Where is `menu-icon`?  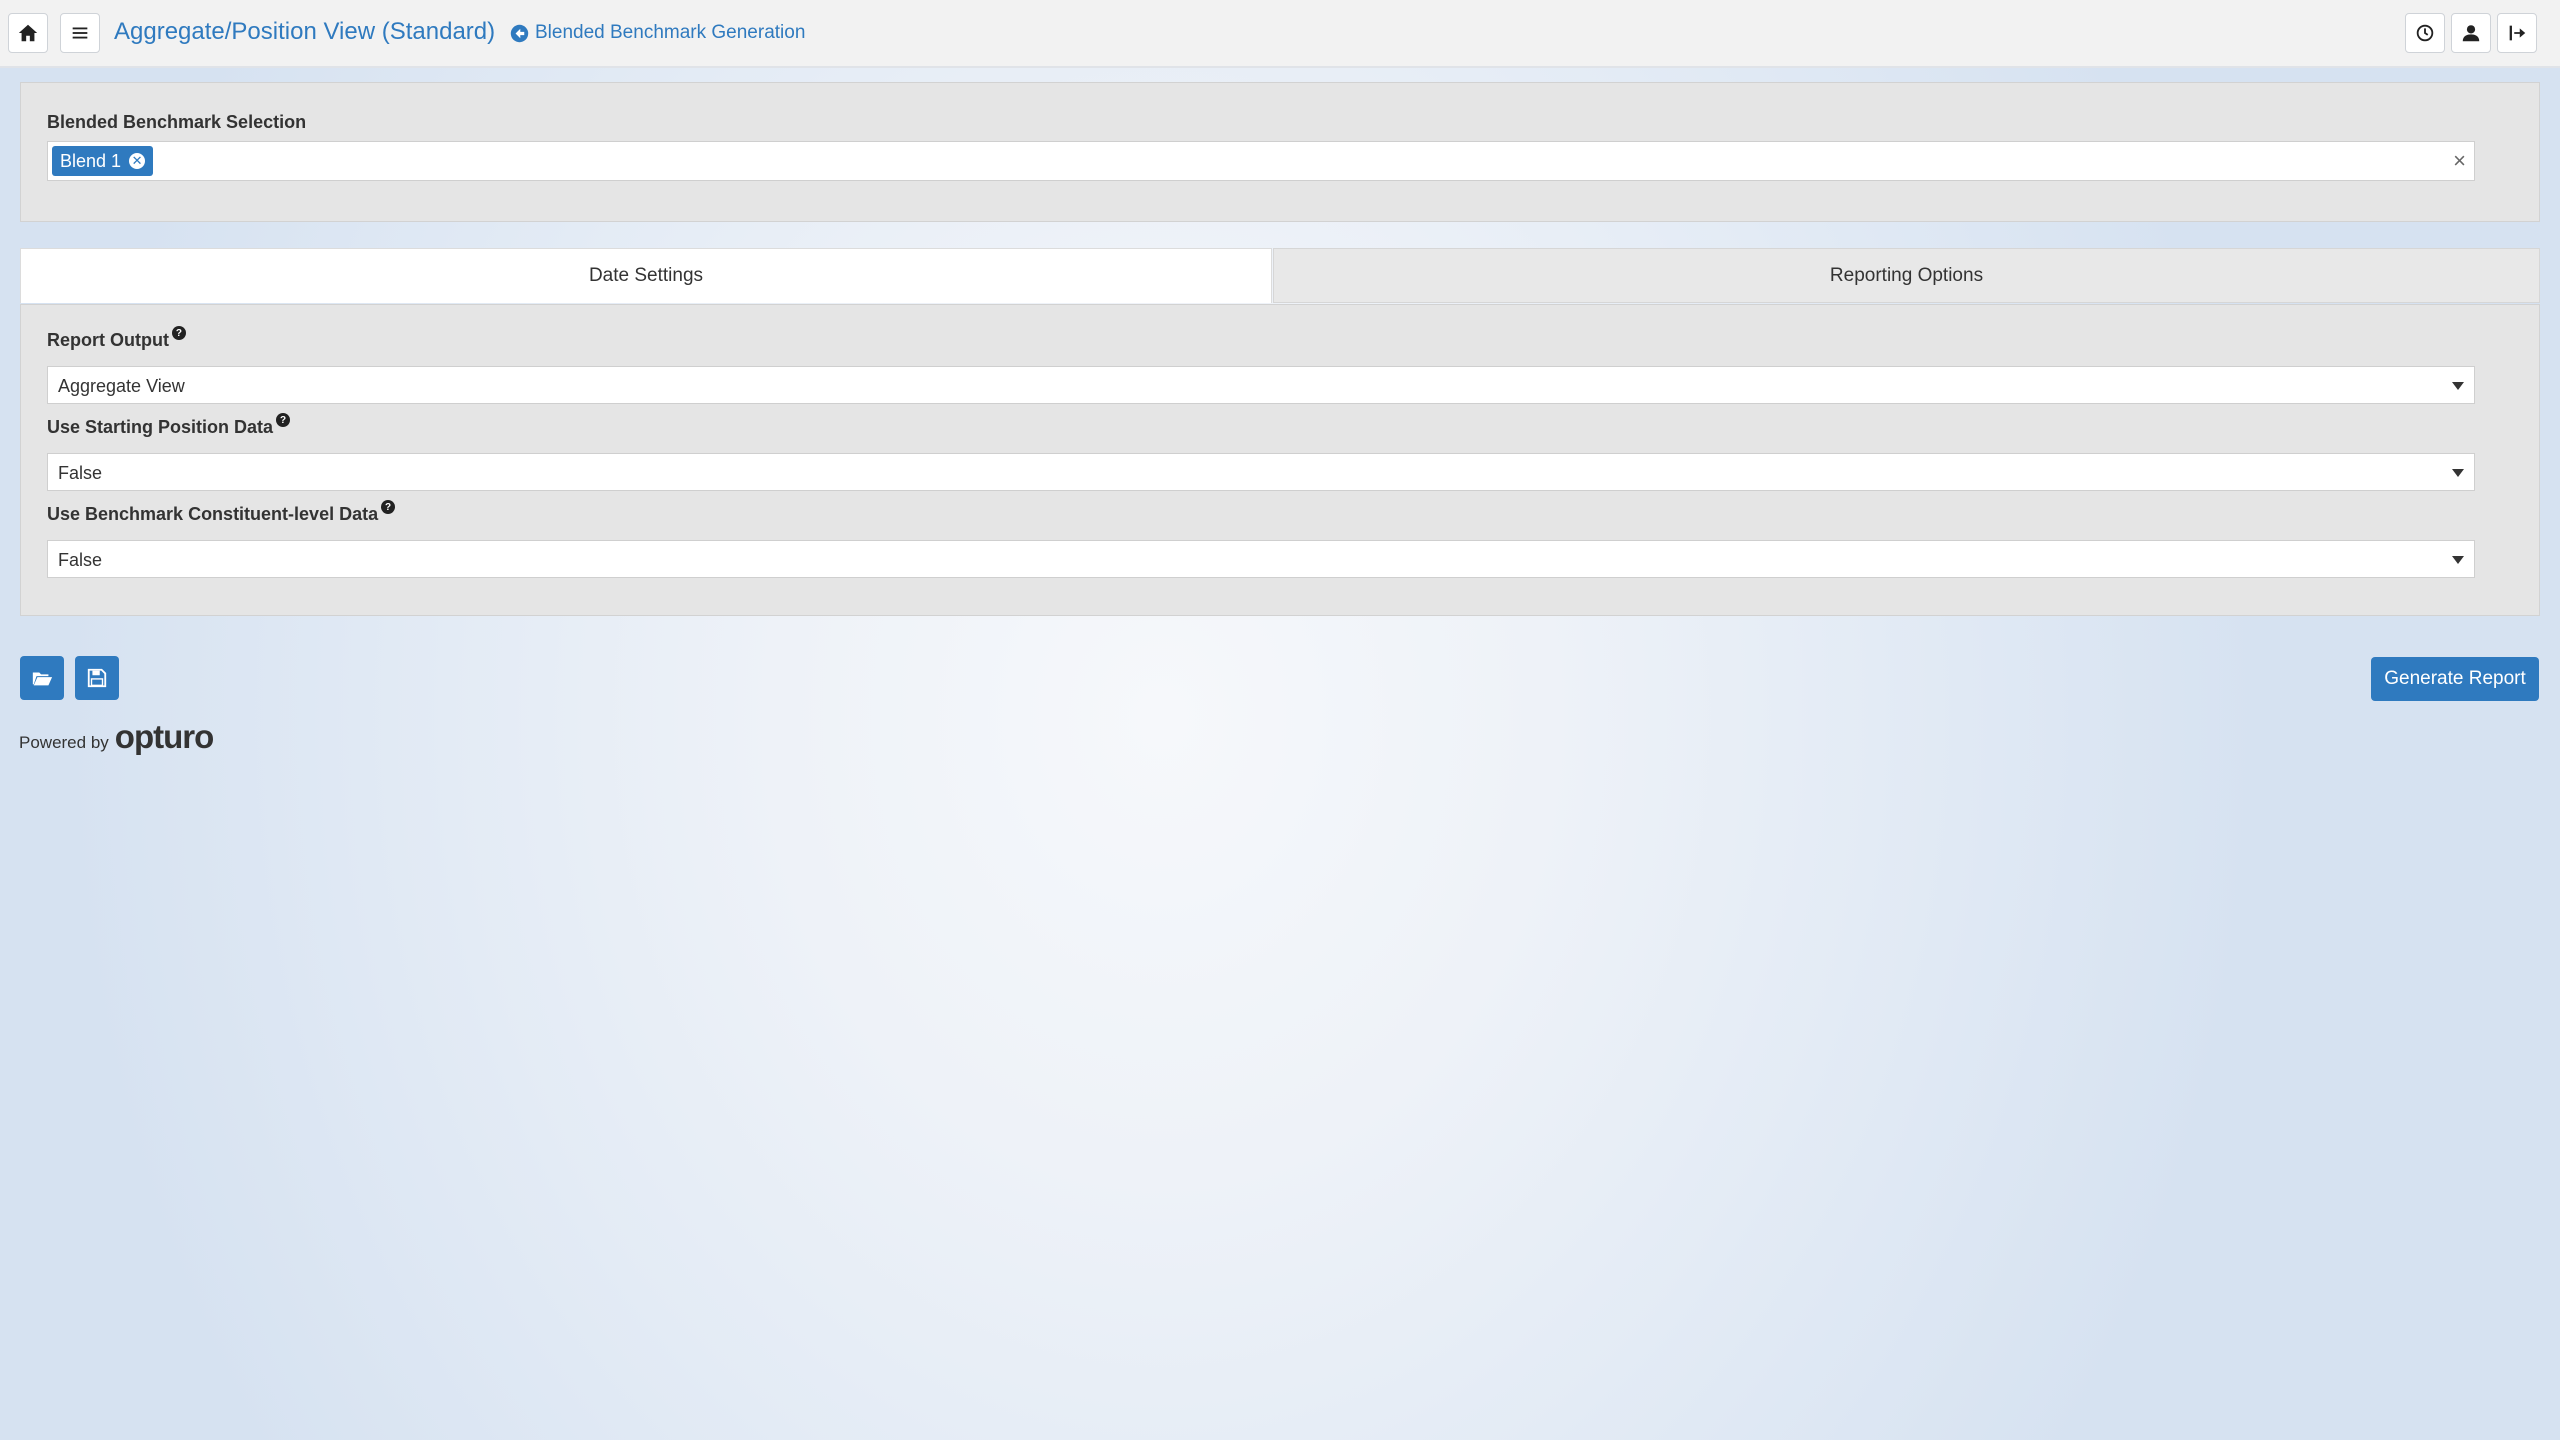 menu-icon is located at coordinates (80, 33).